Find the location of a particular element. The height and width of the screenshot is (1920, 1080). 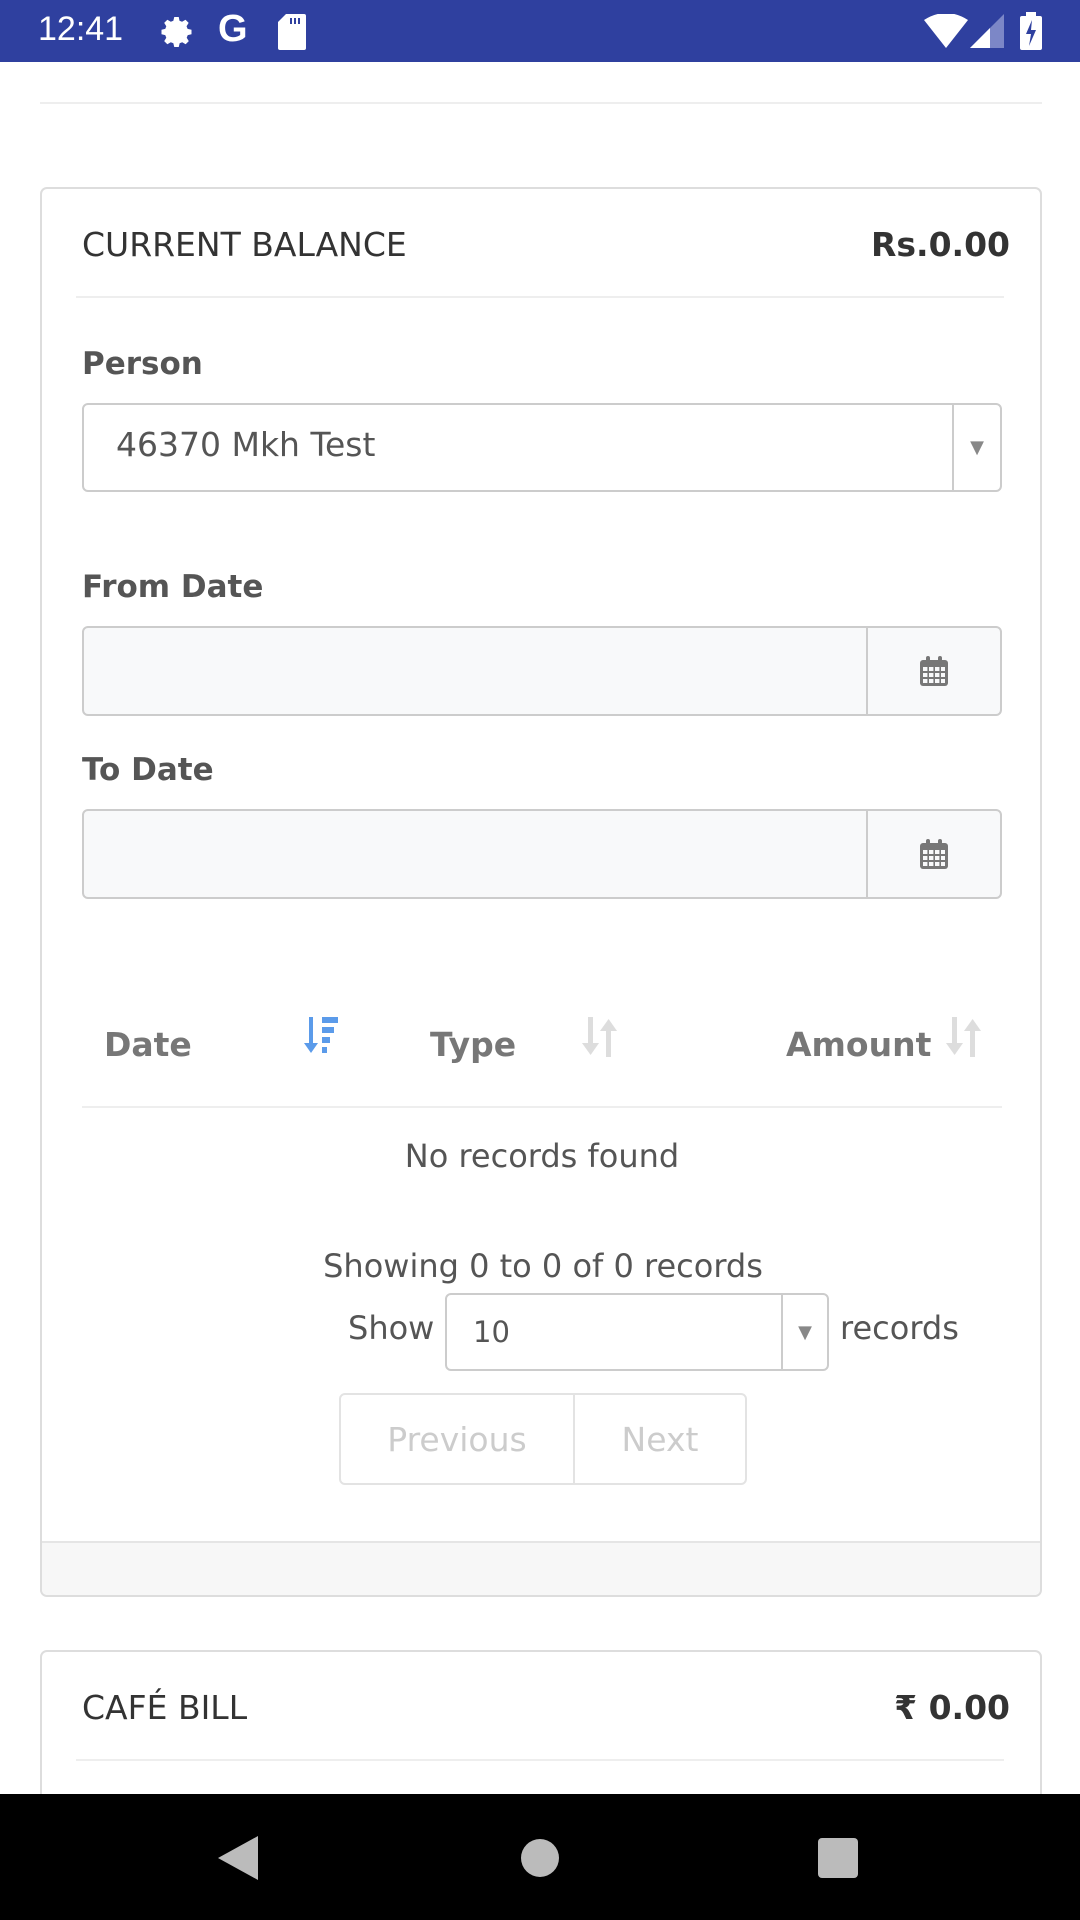

card-title: CAFÉ BILL is located at coordinates (165, 1707).